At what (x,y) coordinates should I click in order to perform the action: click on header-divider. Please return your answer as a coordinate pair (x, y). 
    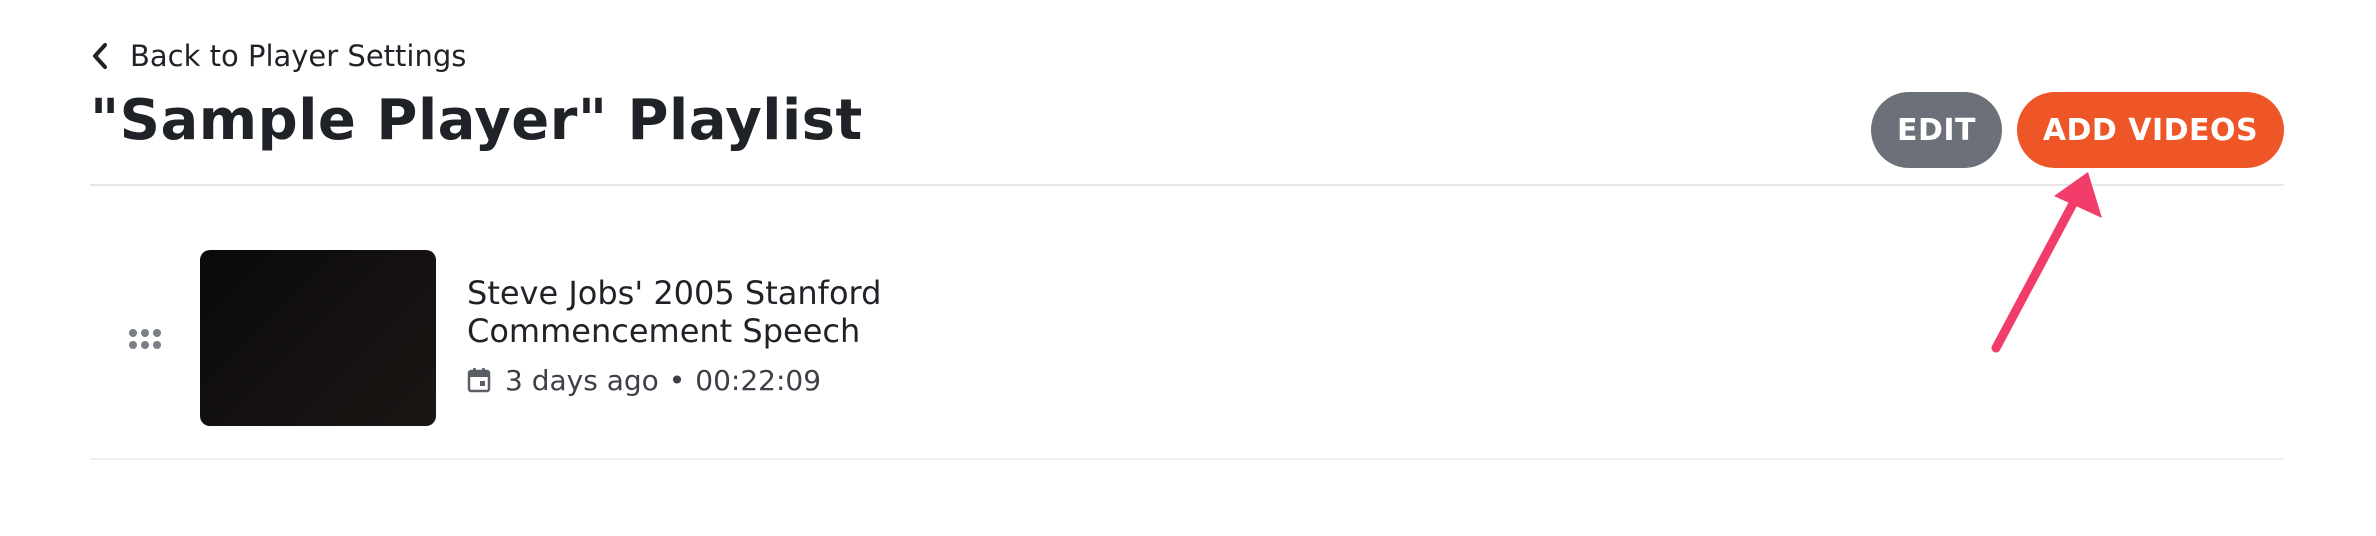
    Looking at the image, I should click on (1187, 185).